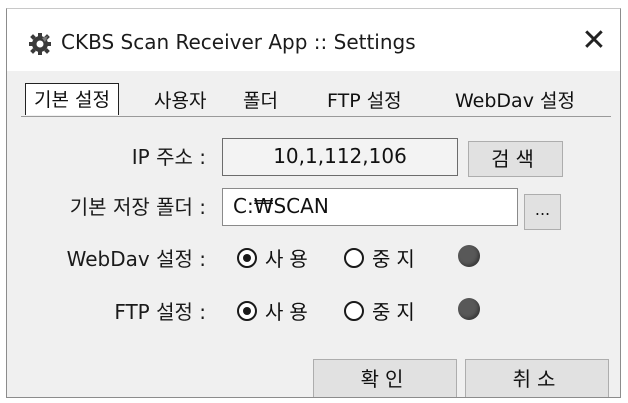 The image size is (628, 403). I want to click on webdav-use-label: 사용, so click(289, 259).